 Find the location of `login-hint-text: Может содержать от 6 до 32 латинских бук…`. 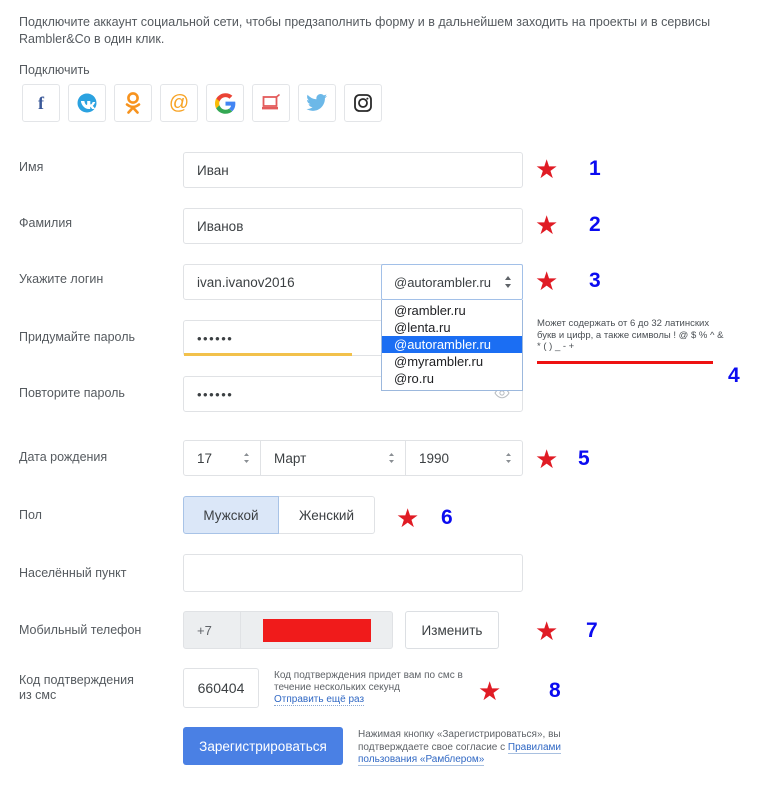

login-hint-text: Может содержать от 6 до 32 латинских бук… is located at coordinates (630, 335).